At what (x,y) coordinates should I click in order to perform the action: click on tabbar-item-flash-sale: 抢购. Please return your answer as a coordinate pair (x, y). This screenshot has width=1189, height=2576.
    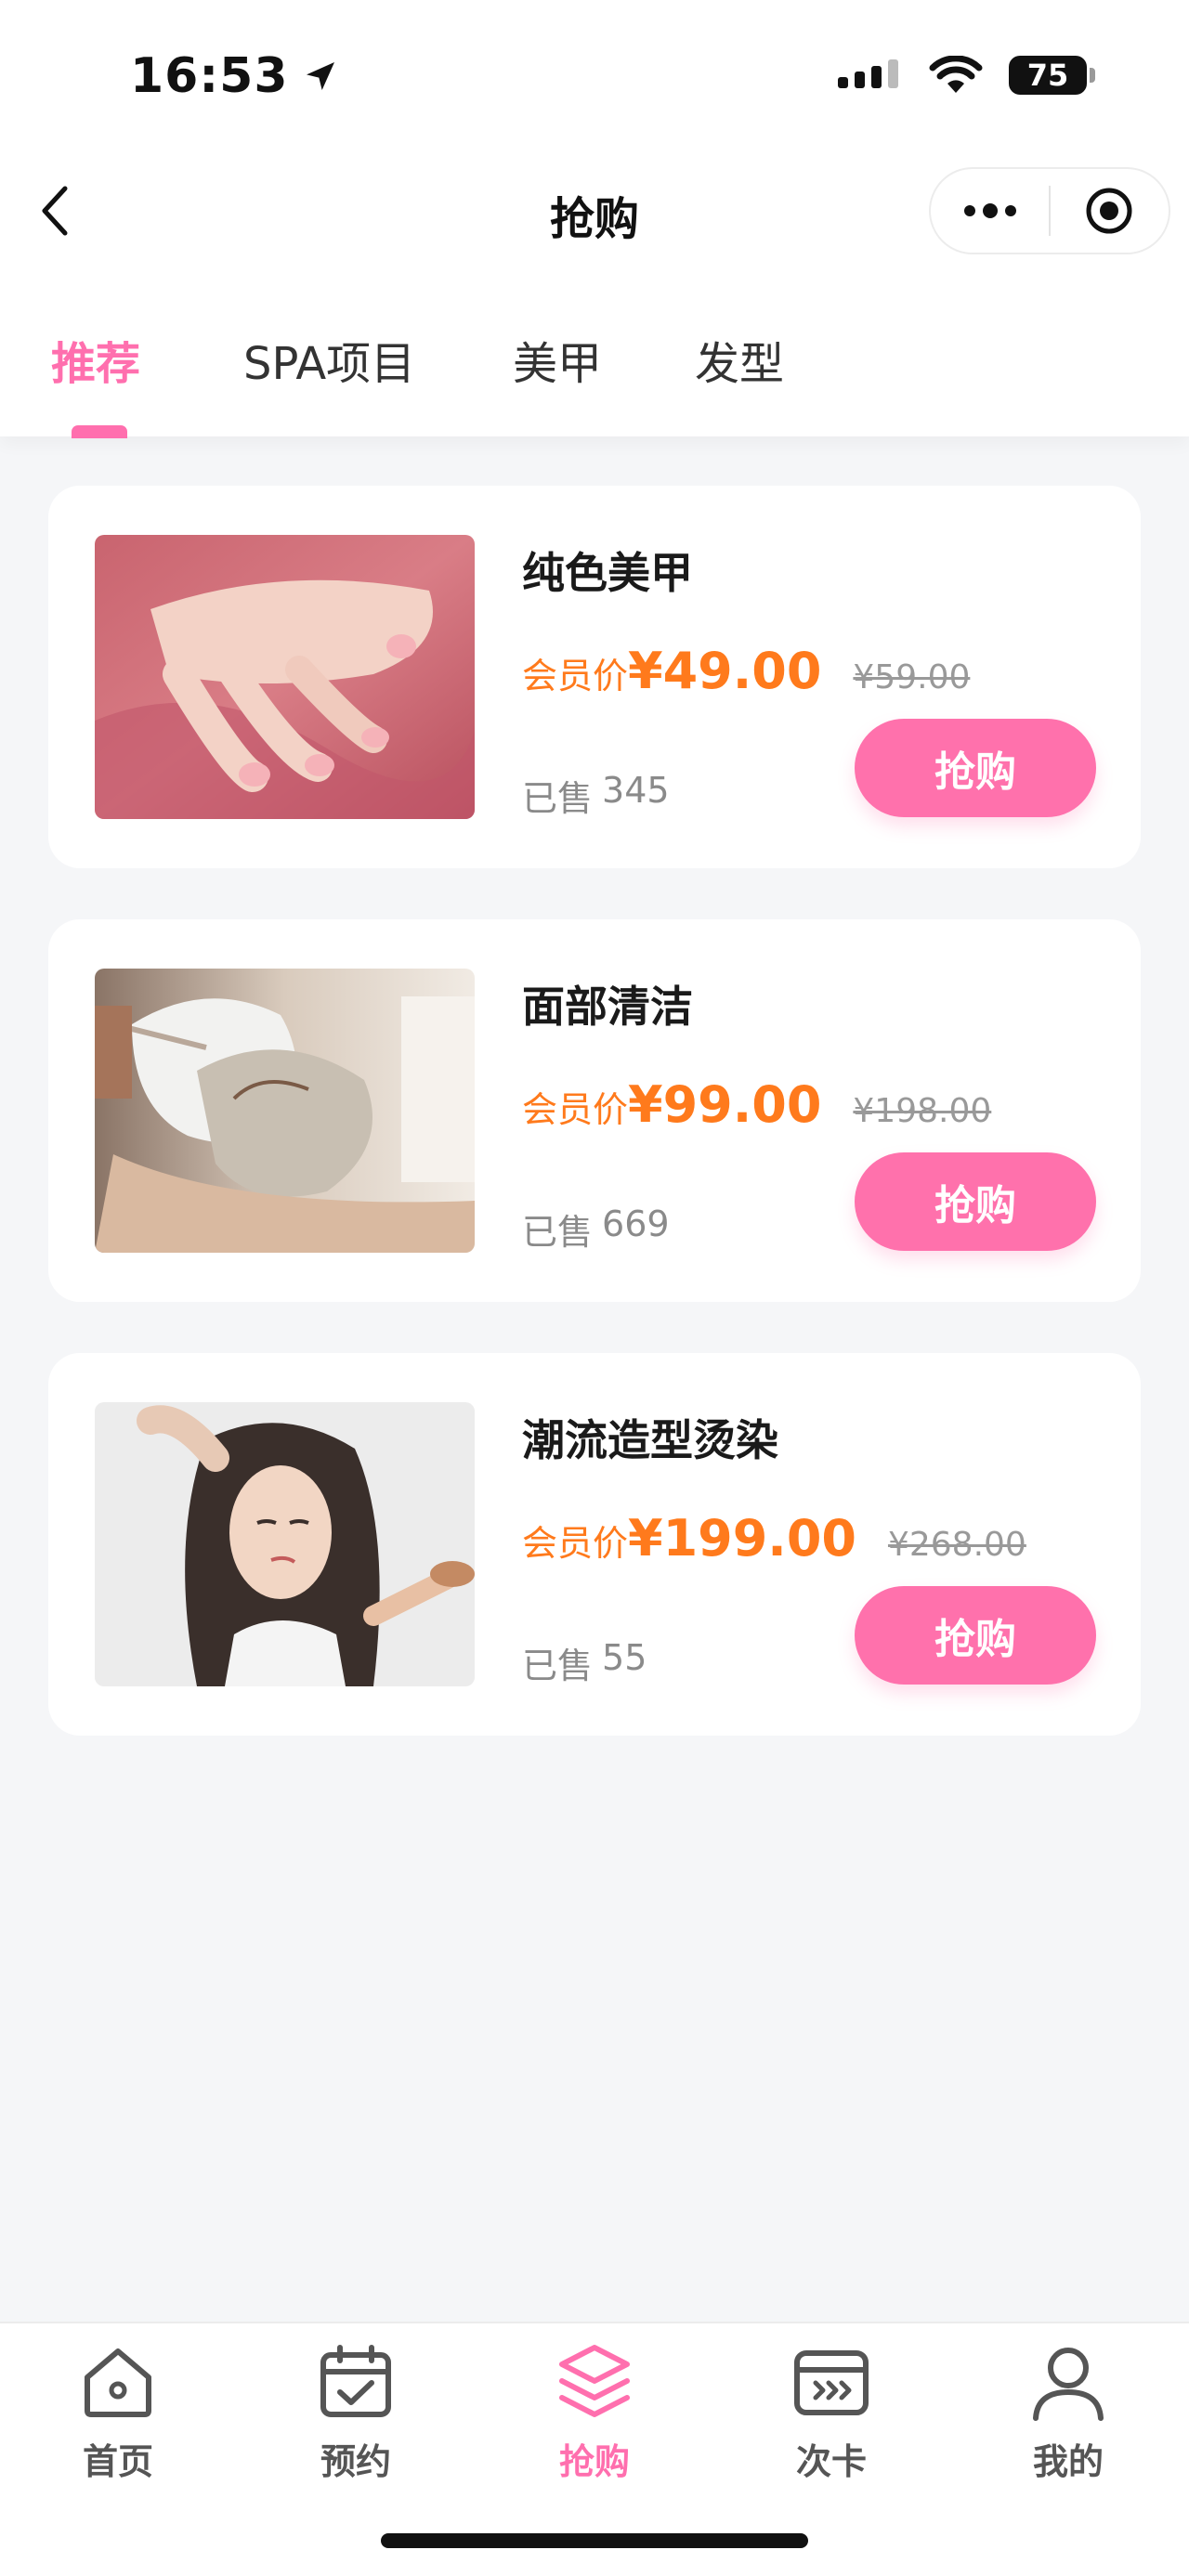
    Looking at the image, I should click on (594, 2412).